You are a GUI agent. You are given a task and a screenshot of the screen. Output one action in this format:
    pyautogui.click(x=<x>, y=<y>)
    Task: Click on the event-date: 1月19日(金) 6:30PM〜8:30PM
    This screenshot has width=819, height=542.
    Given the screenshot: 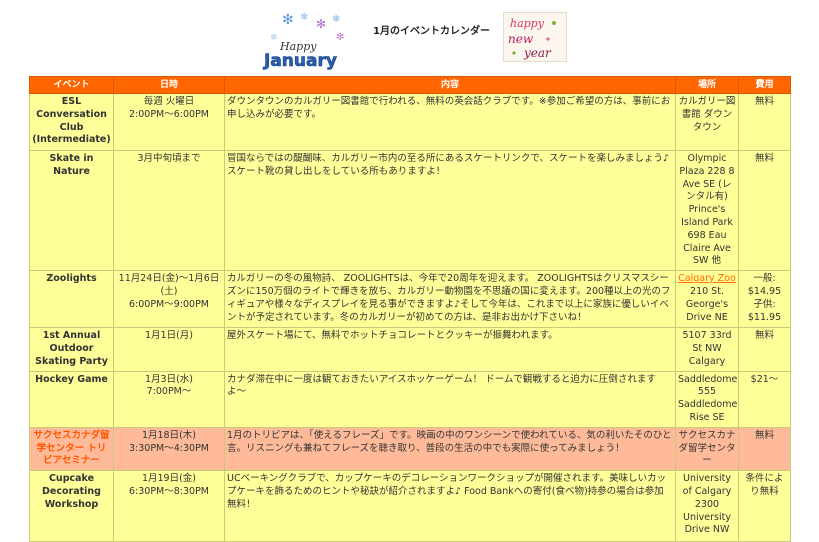 What is the action you would take?
    pyautogui.click(x=169, y=506)
    